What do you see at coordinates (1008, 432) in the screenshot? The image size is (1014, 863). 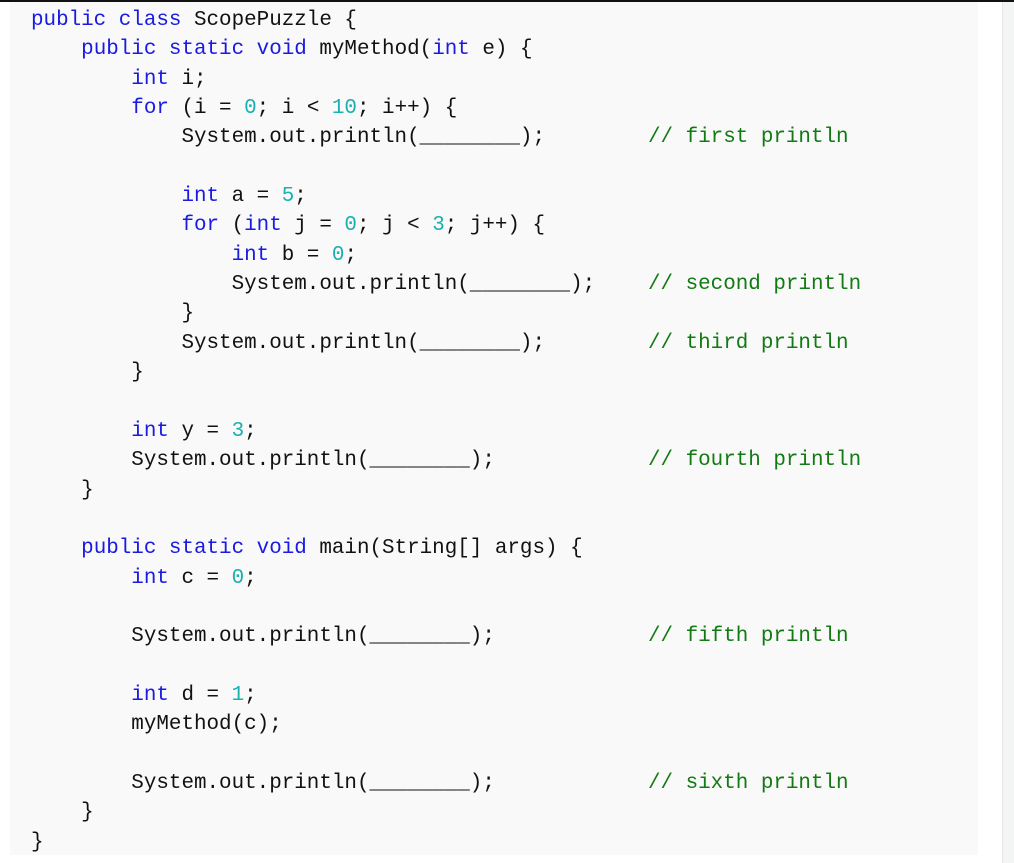 I see `scrollbar` at bounding box center [1008, 432].